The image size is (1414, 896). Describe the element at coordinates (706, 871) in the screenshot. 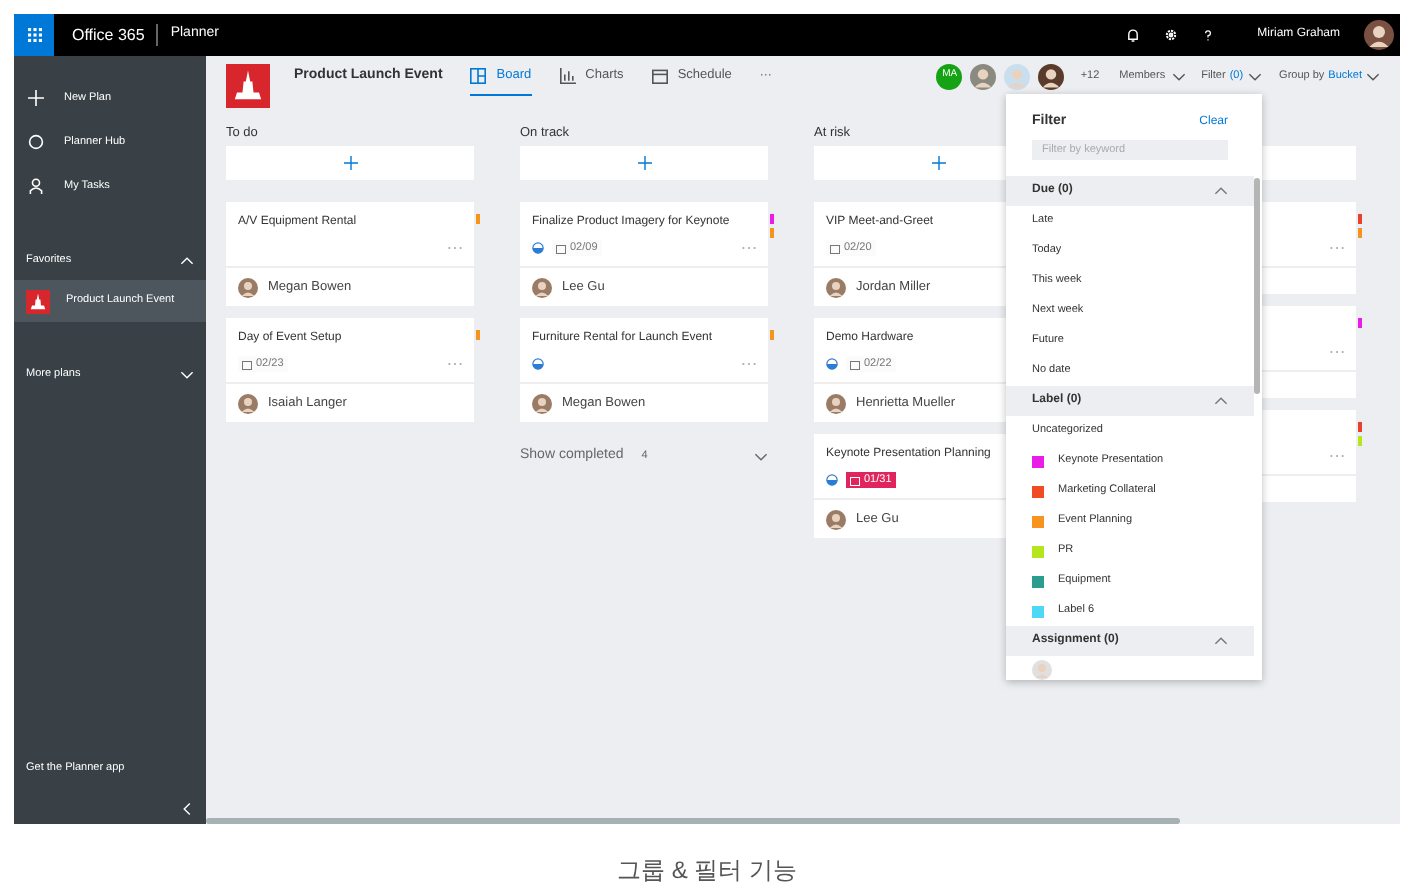

I see `caption: 그룹 & 필터 기능` at that location.